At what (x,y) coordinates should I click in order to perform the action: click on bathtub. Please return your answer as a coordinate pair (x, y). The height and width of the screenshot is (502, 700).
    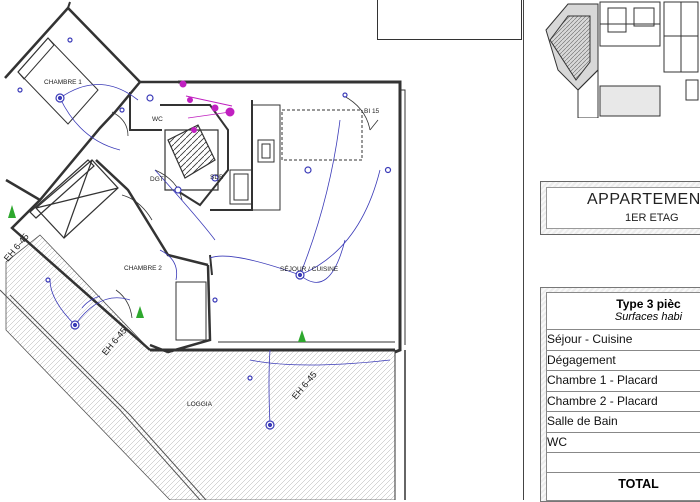
    Looking at the image, I should click on (241, 187).